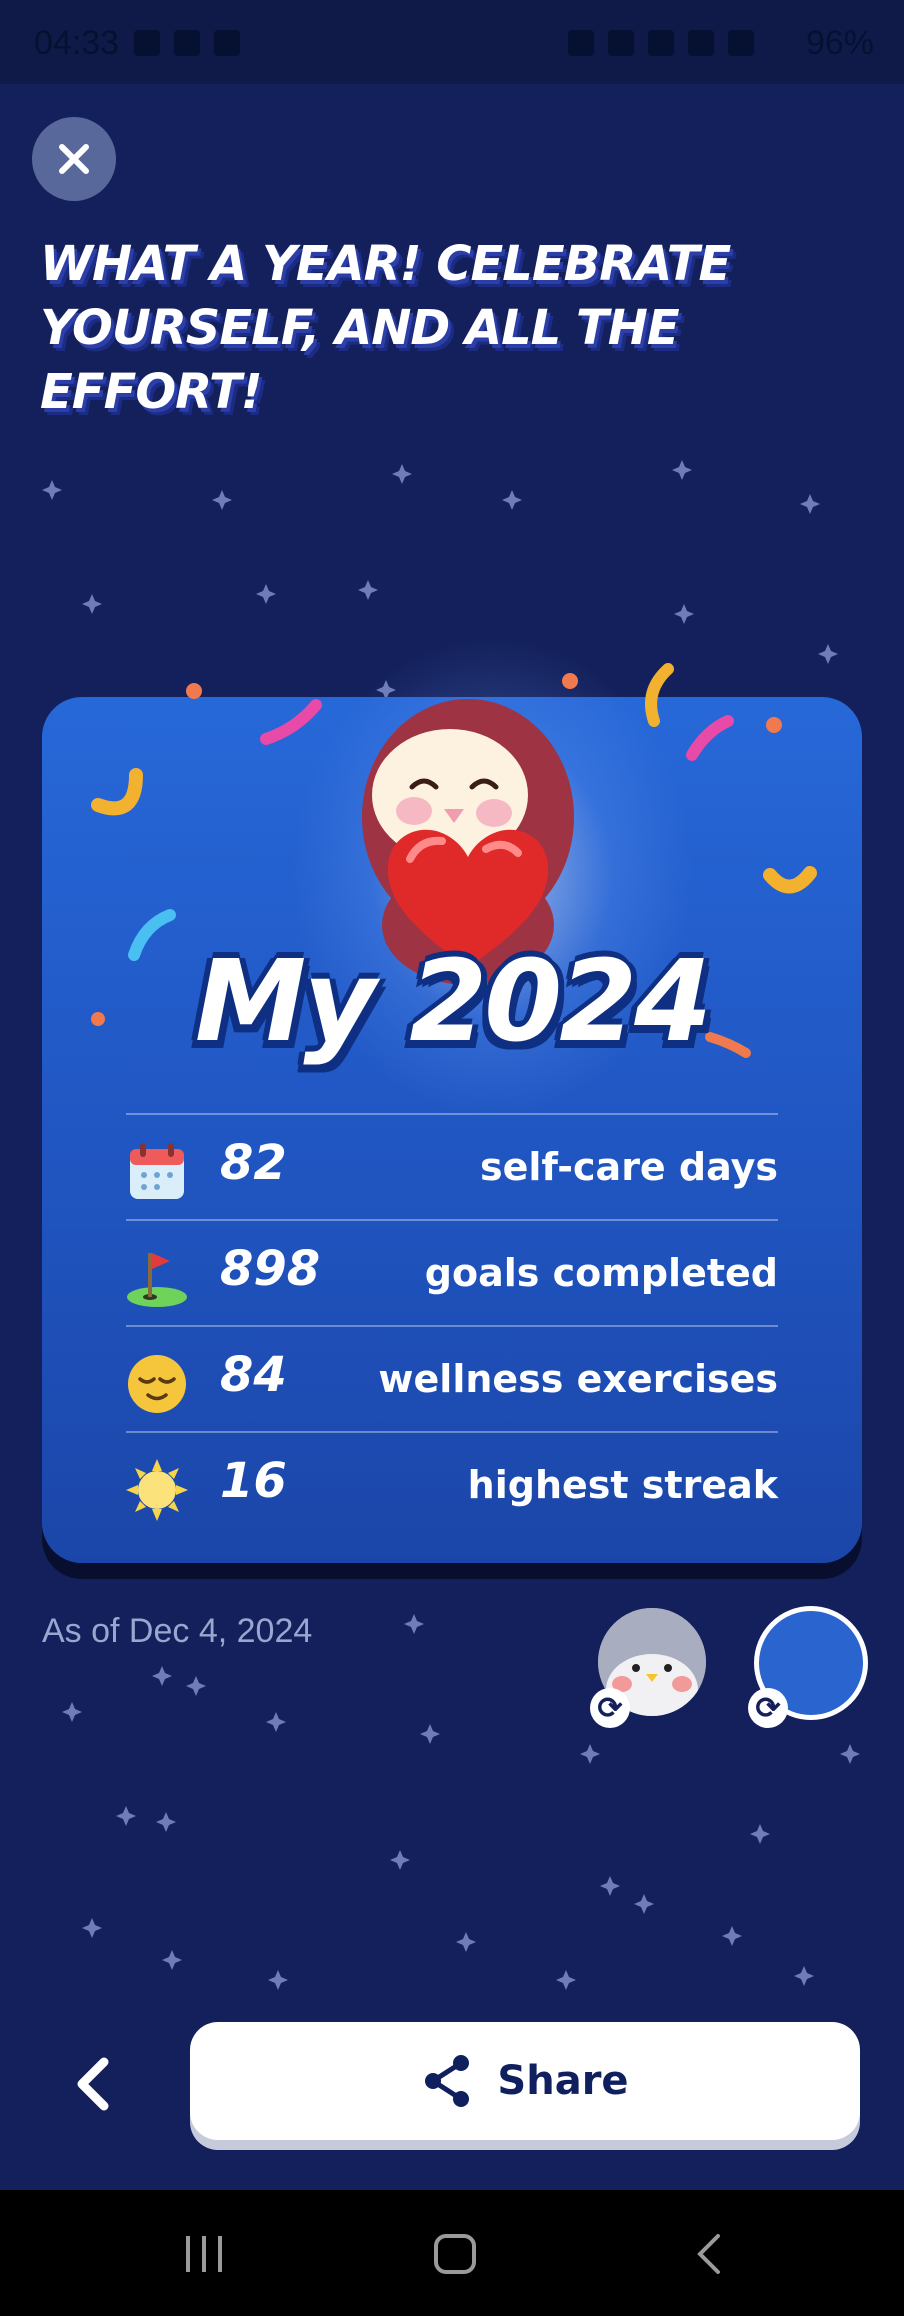 The height and width of the screenshot is (2316, 904). I want to click on status-bar: 04:33 96%, so click(452, 42).